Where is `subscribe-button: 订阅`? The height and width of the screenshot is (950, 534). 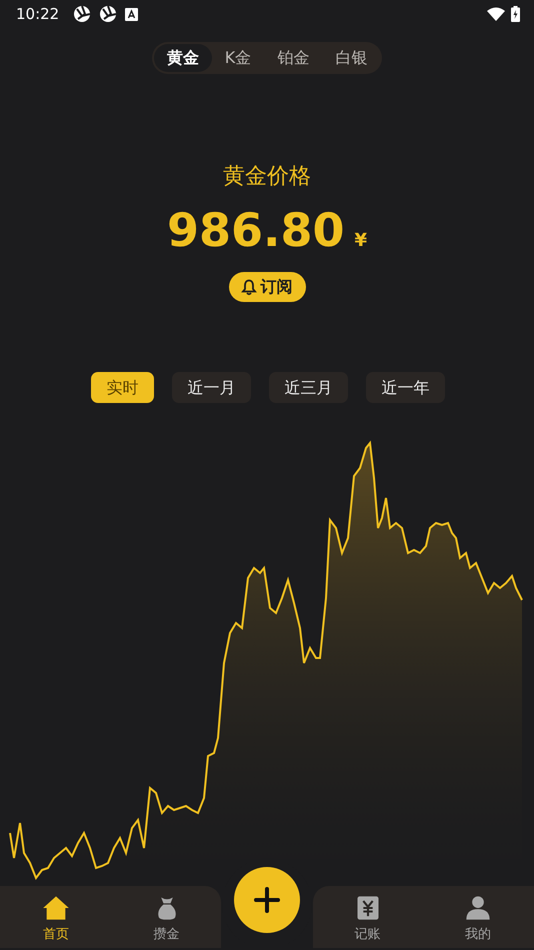
subscribe-button: 订阅 is located at coordinates (267, 287).